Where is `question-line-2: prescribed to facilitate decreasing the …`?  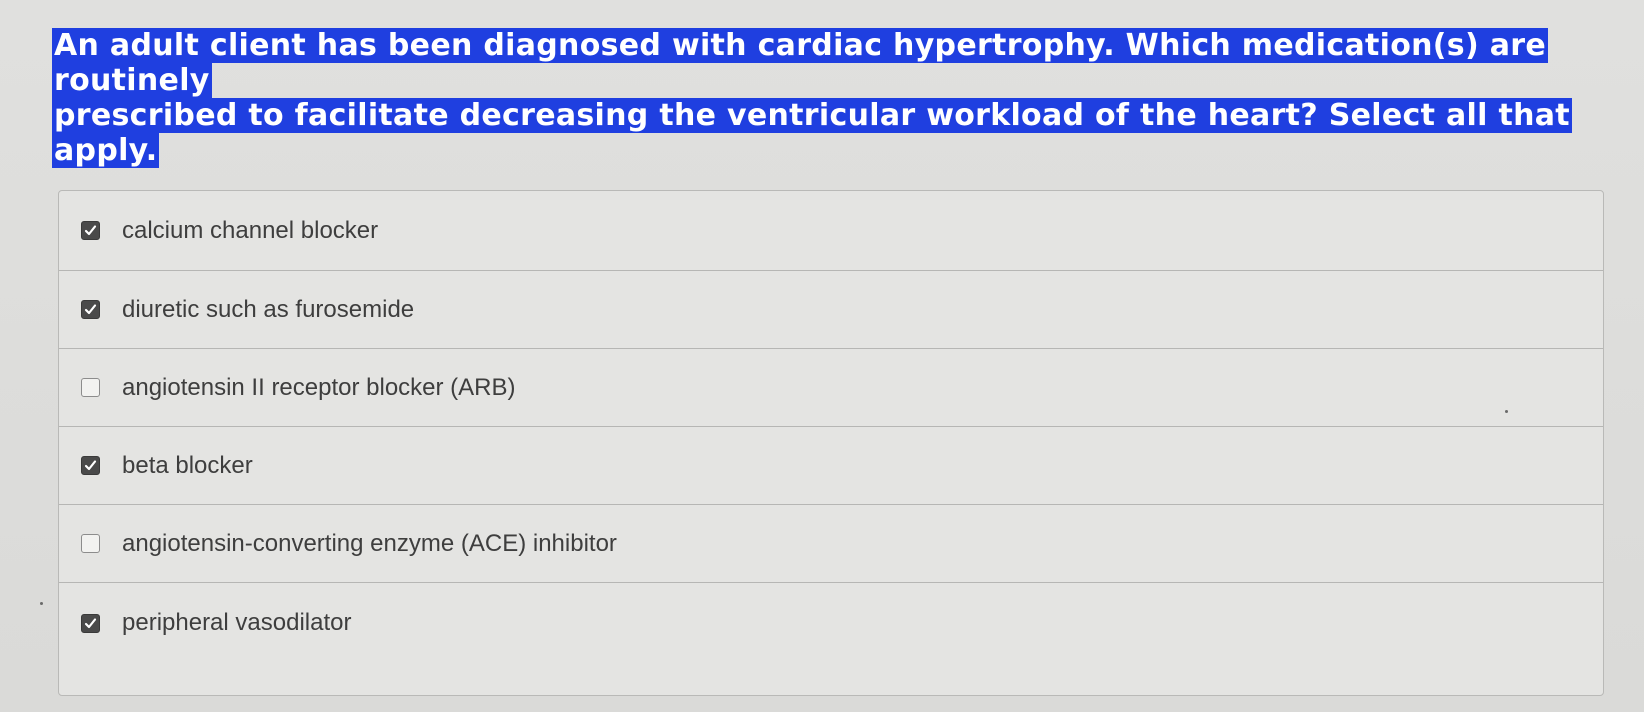
question-line-2: prescribed to facilitate decreasing the … is located at coordinates (812, 133).